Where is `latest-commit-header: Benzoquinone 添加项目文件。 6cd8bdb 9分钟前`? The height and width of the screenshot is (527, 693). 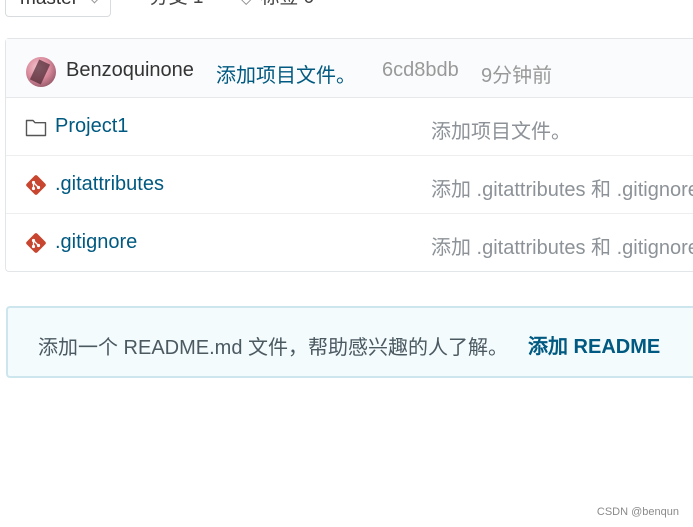 latest-commit-header: Benzoquinone 添加项目文件。 6cd8bdb 9分钟前 is located at coordinates (349, 68).